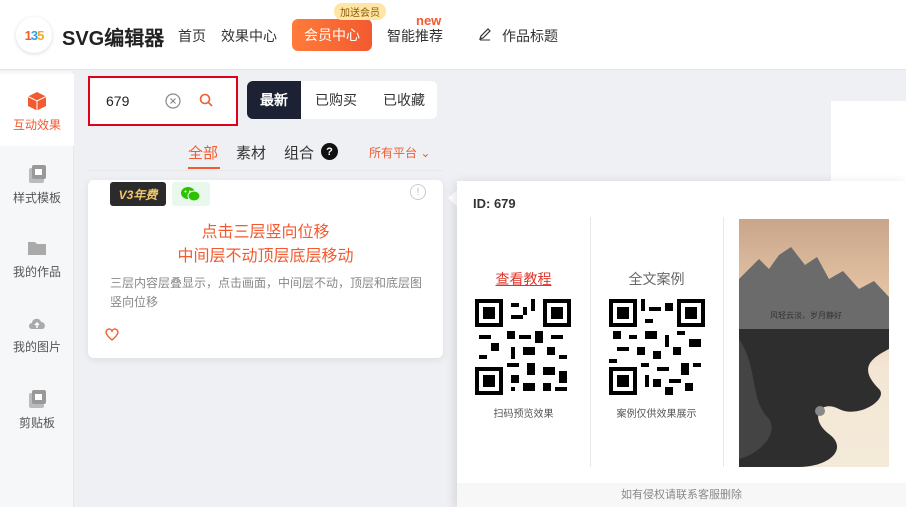 The width and height of the screenshot is (906, 507). Describe the element at coordinates (163, 101) in the screenshot. I see `search-box: 679` at that location.